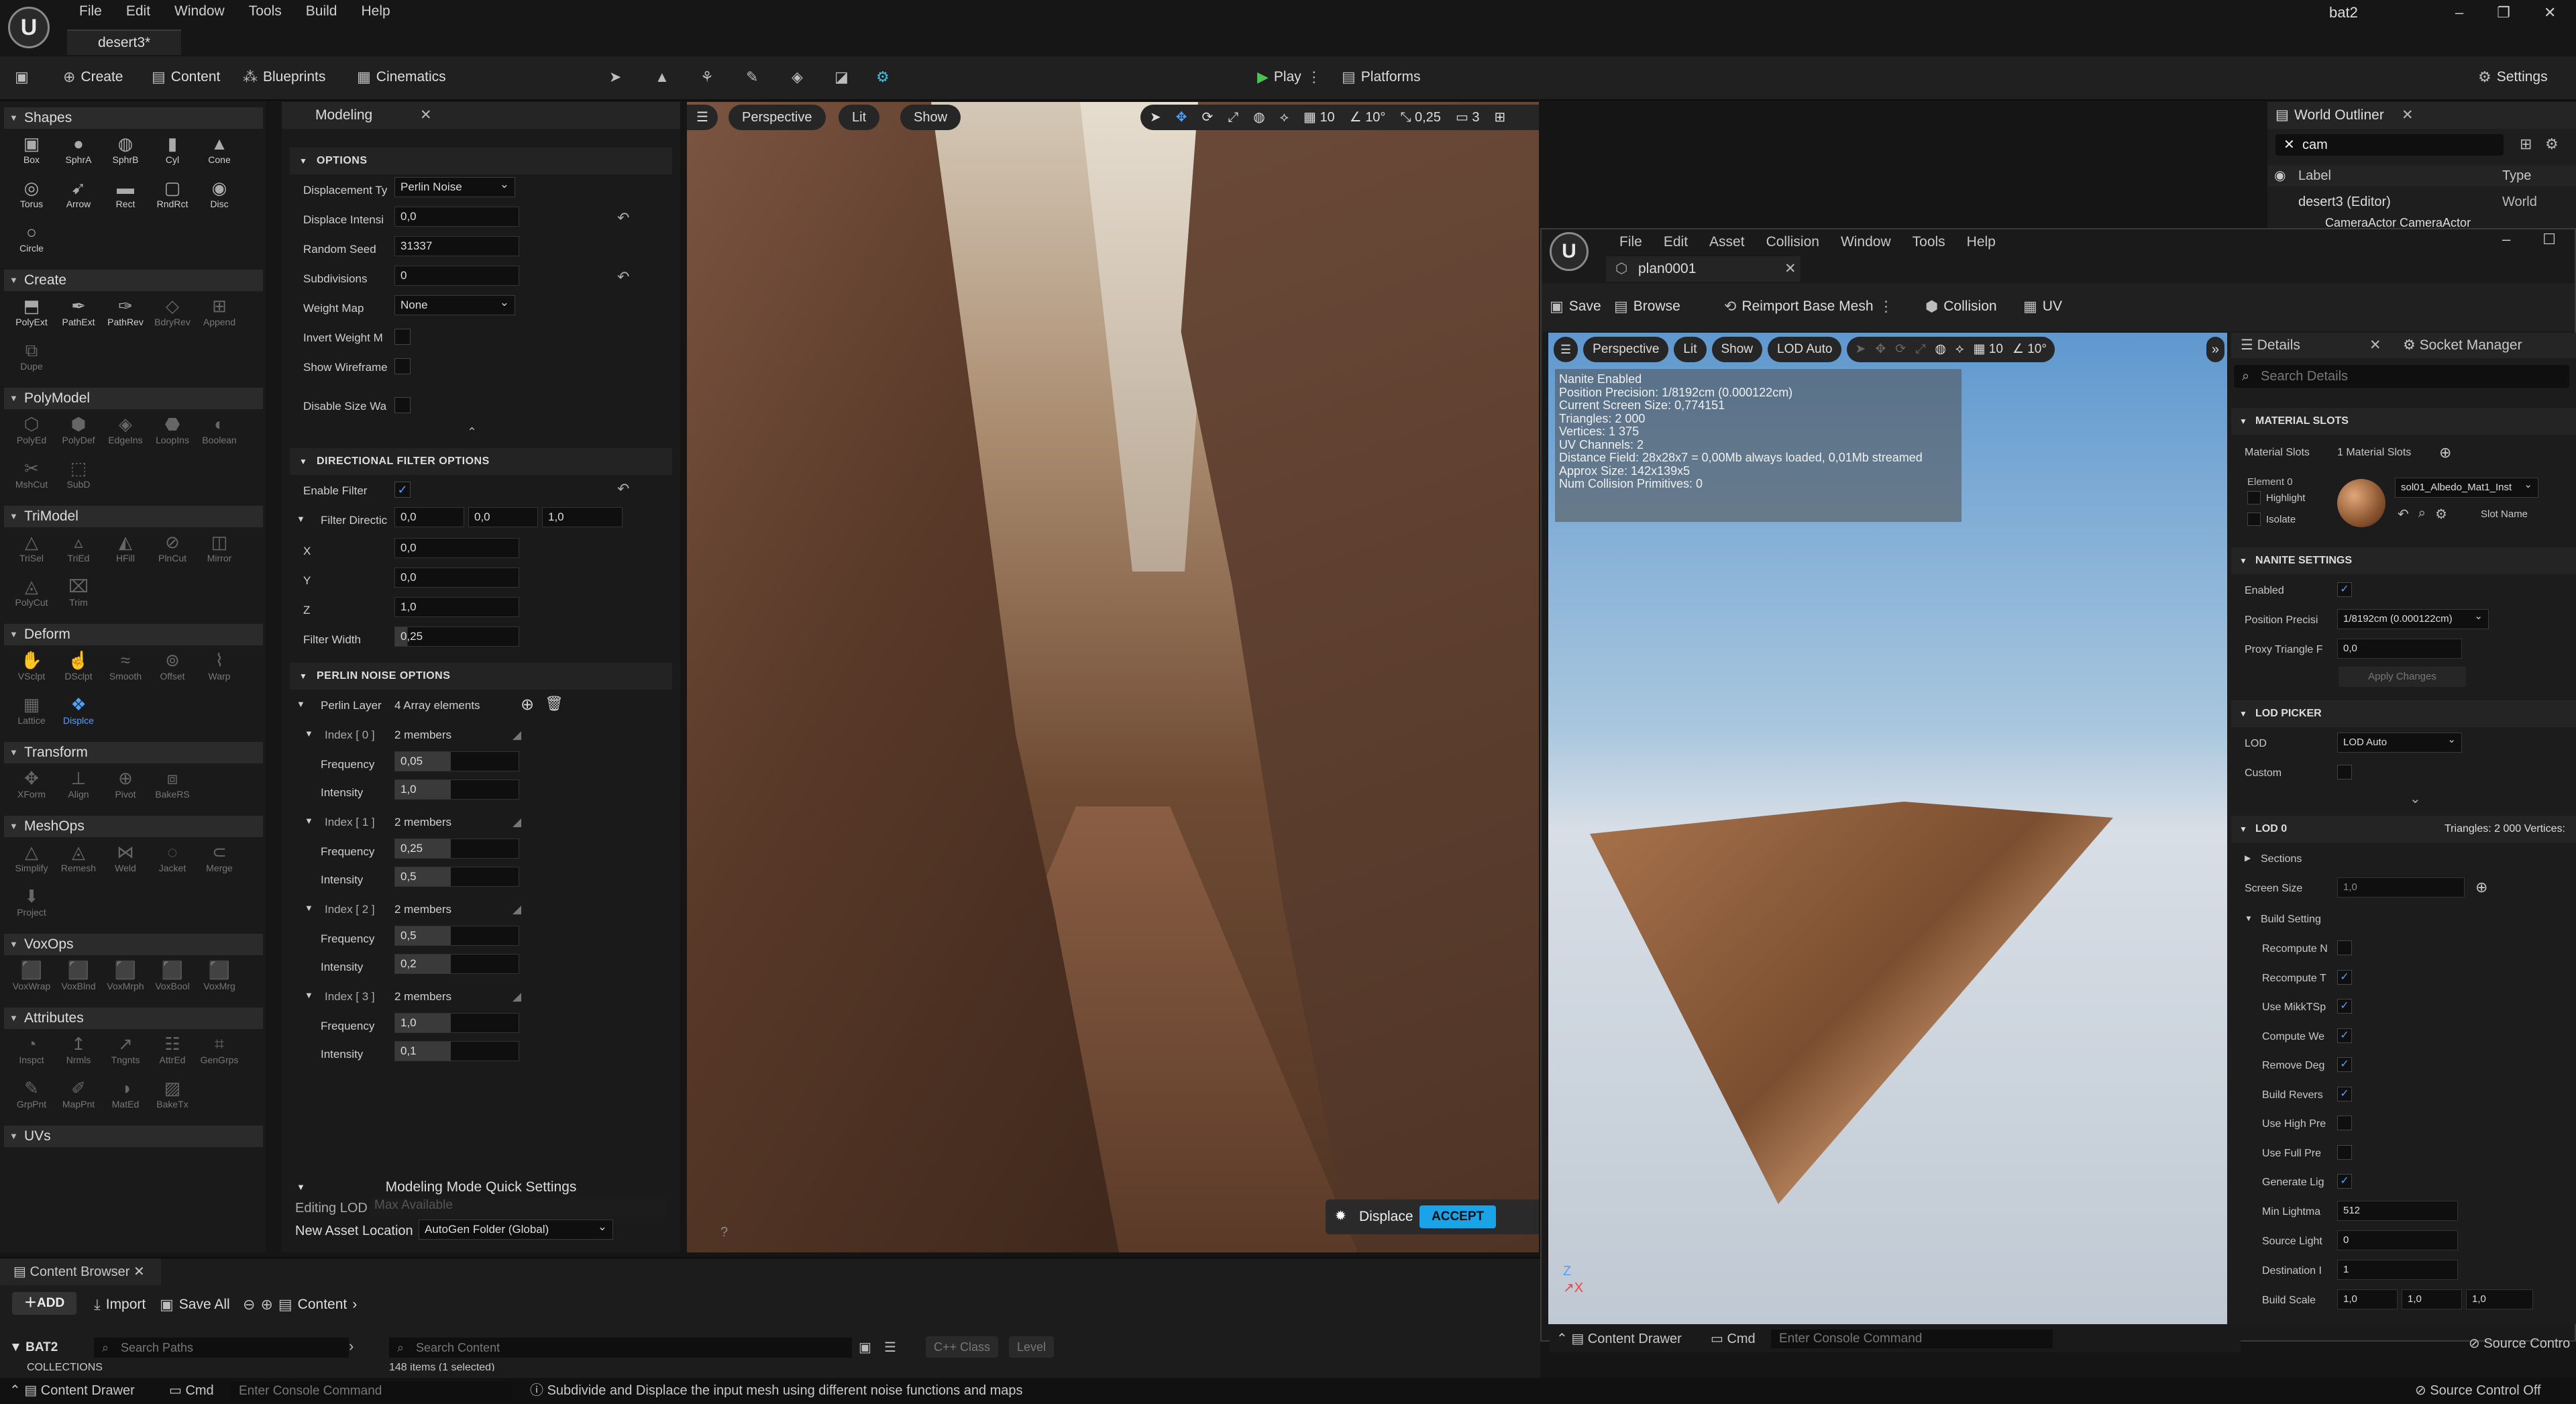 This screenshot has width=2576, height=1404. I want to click on expand-advanced-icon: ⌄, so click(2415, 799).